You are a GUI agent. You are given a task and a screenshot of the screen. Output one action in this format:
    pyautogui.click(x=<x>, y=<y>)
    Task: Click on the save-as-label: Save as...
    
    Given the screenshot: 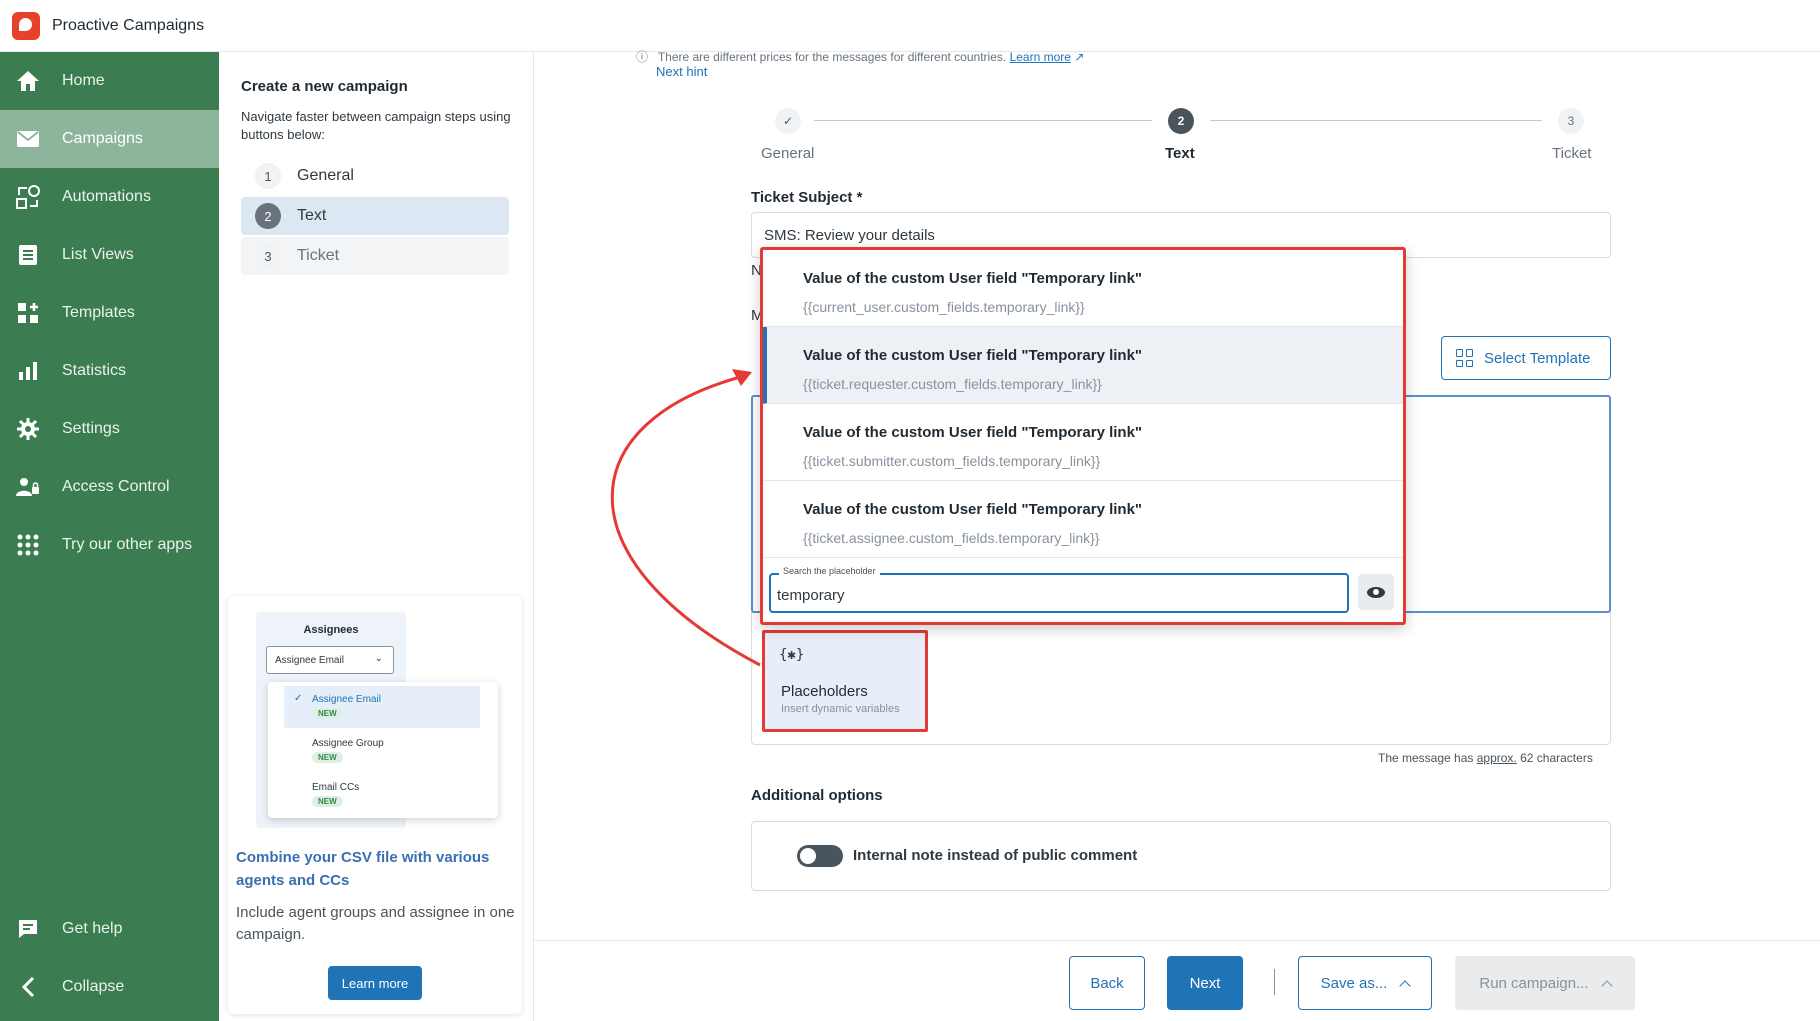 What is the action you would take?
    pyautogui.click(x=1354, y=983)
    